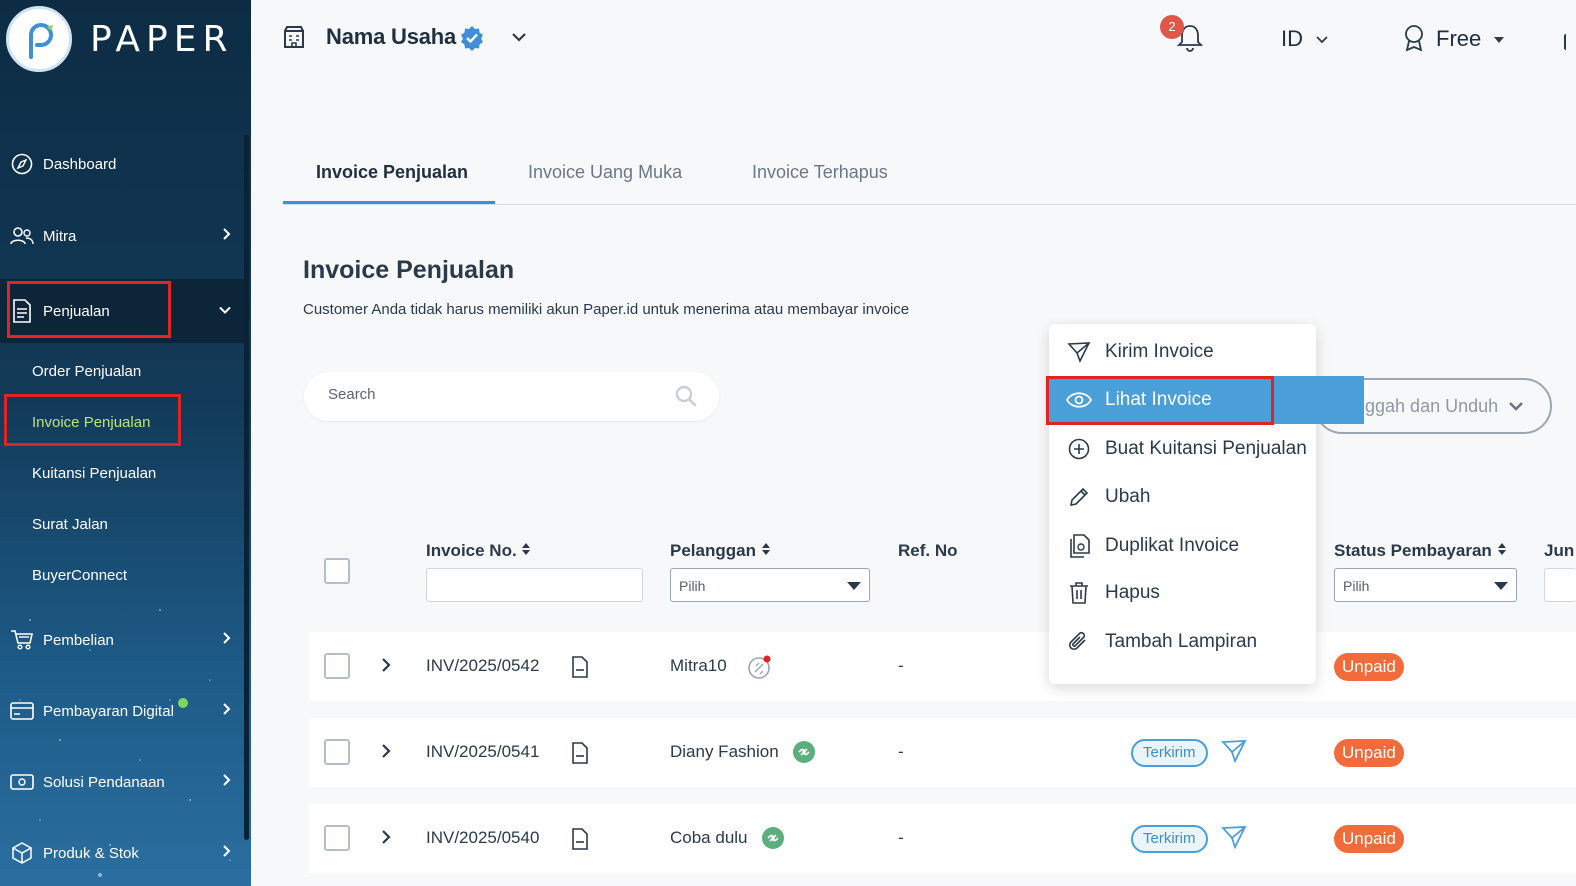  Describe the element at coordinates (1182, 497) in the screenshot. I see `menu-item-ubah: Ubah` at that location.